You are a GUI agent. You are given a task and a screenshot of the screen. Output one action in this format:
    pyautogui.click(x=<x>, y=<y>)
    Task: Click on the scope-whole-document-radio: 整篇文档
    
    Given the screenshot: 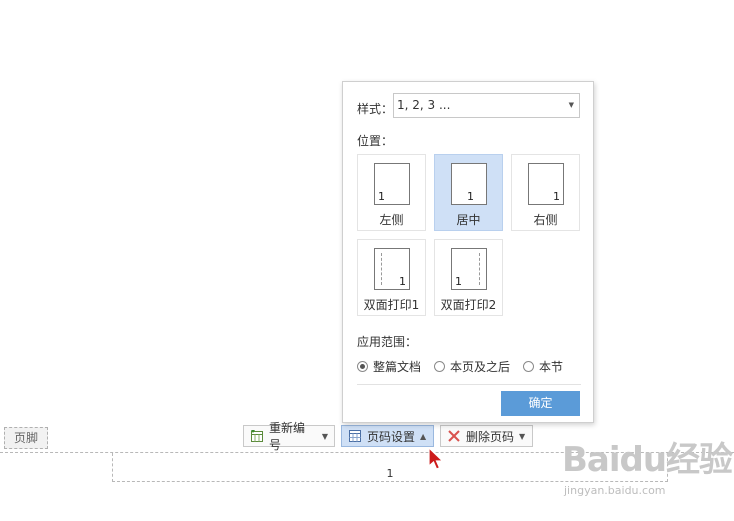 What is the action you would take?
    pyautogui.click(x=389, y=366)
    